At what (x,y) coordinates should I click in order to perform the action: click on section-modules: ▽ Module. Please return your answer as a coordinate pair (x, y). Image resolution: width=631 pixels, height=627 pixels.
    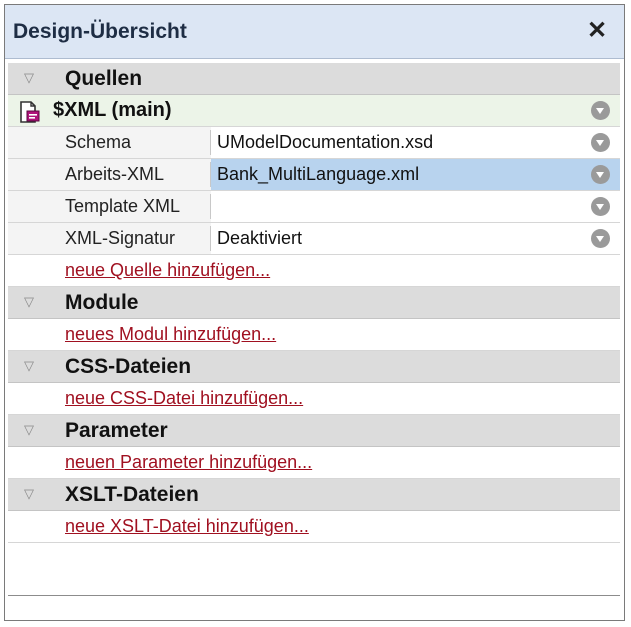
    Looking at the image, I should click on (314, 303).